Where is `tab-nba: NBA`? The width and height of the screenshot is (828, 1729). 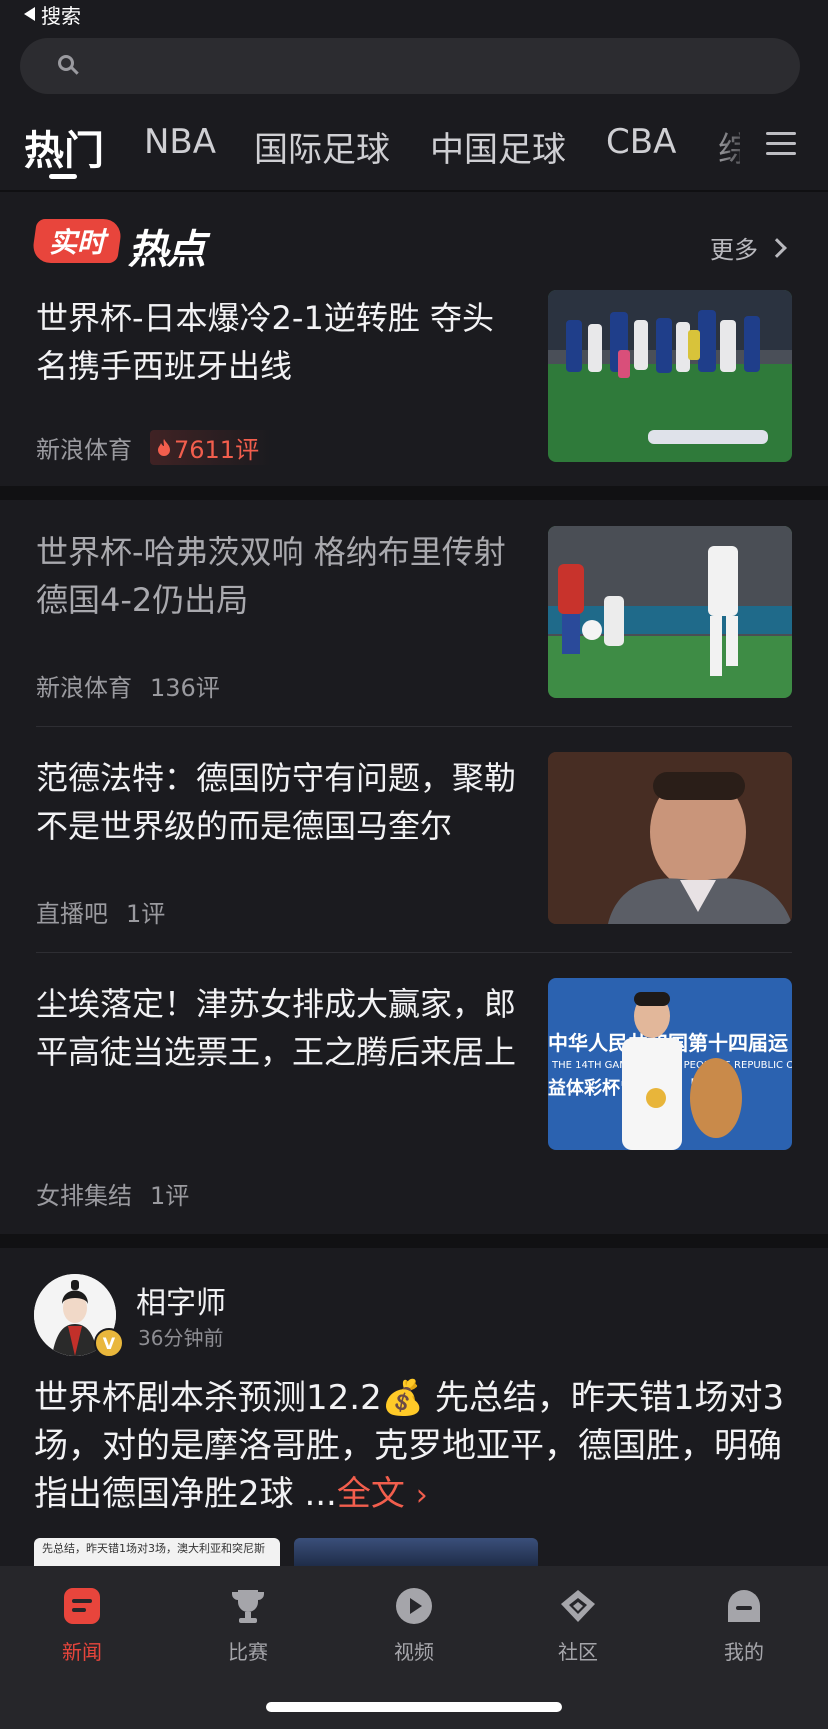 tab-nba: NBA is located at coordinates (180, 142).